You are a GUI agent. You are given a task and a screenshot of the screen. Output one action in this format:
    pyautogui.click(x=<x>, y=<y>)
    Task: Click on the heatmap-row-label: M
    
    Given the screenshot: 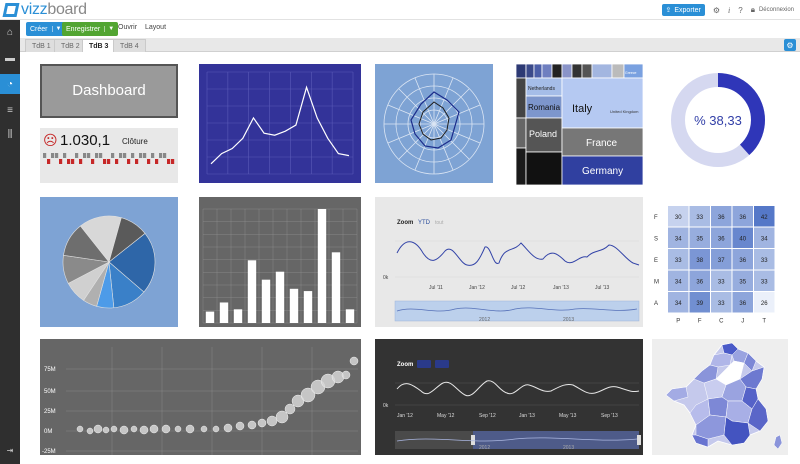 What is the action you would take?
    pyautogui.click(x=656, y=282)
    